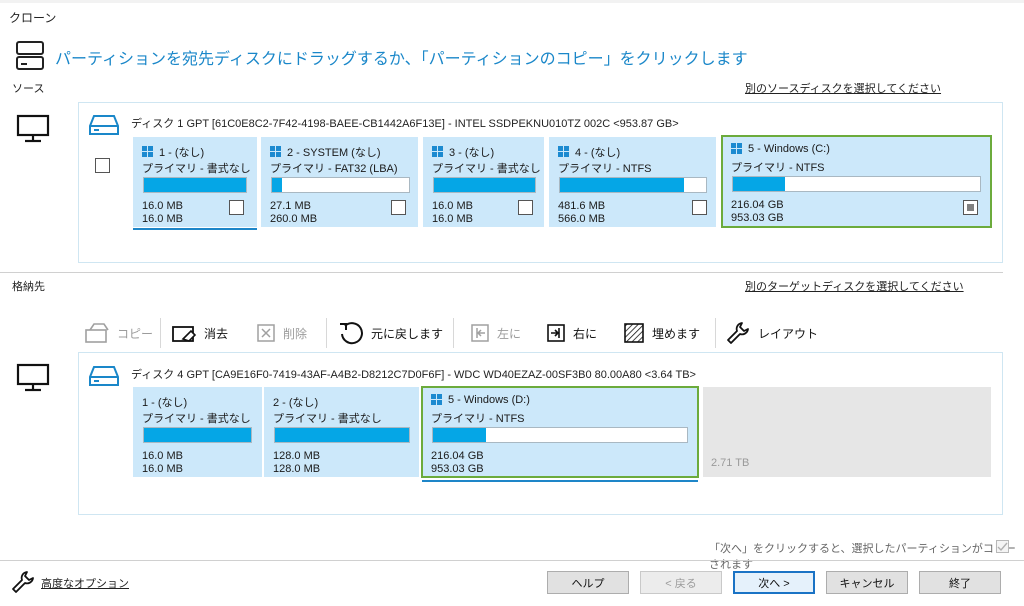  Describe the element at coordinates (774, 582) in the screenshot. I see `next-button: 次へ >` at that location.